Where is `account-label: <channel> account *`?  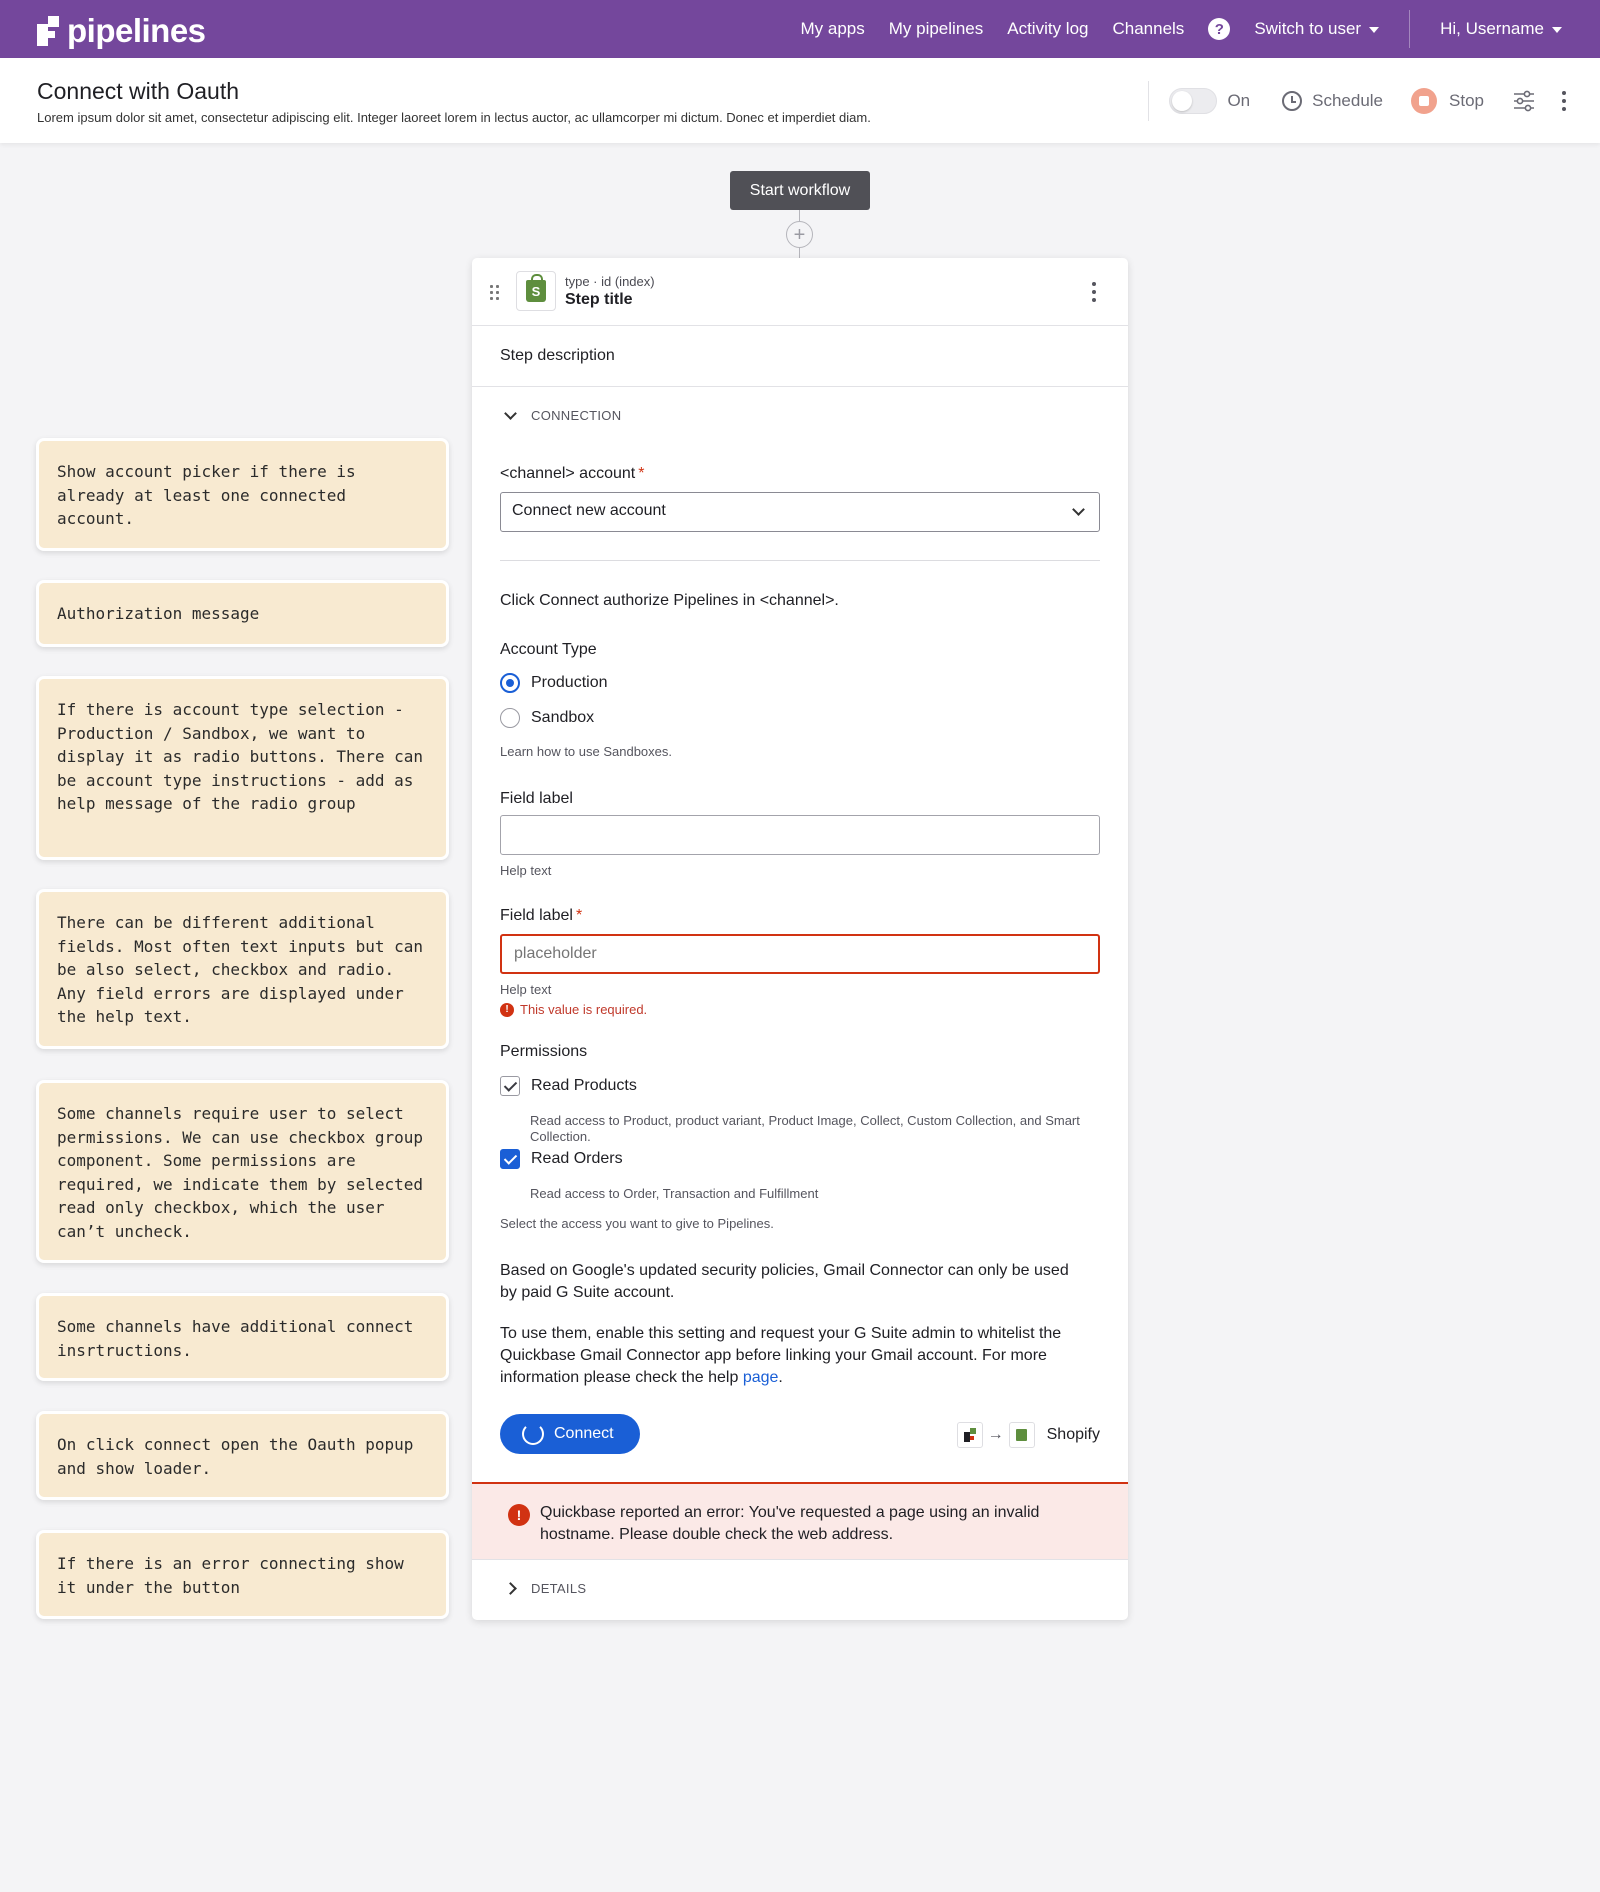 account-label: <channel> account * is located at coordinates (572, 474).